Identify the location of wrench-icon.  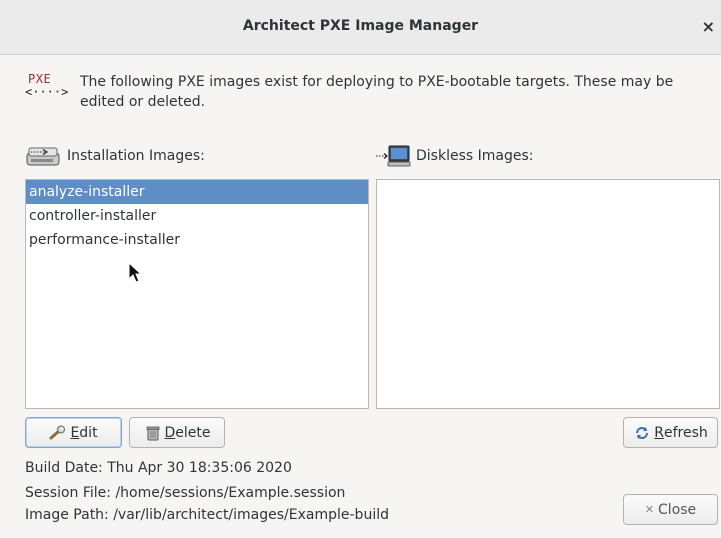
(57, 432).